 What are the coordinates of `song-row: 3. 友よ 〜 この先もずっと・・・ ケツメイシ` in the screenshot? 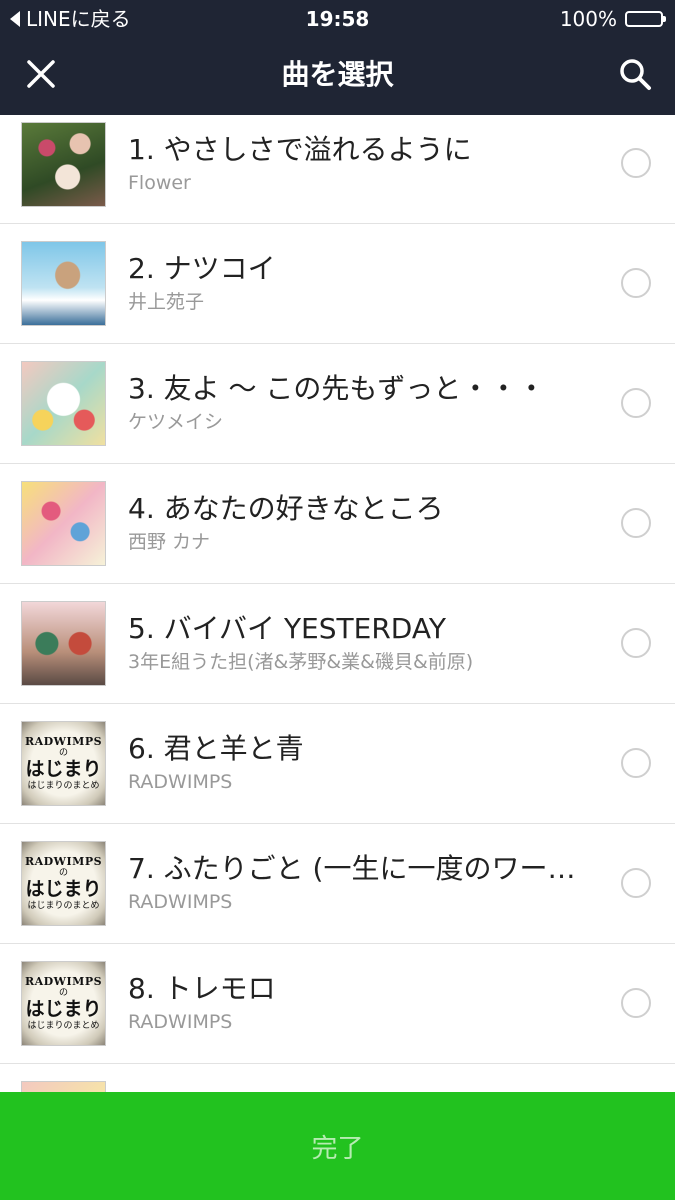 It's located at (337, 404).